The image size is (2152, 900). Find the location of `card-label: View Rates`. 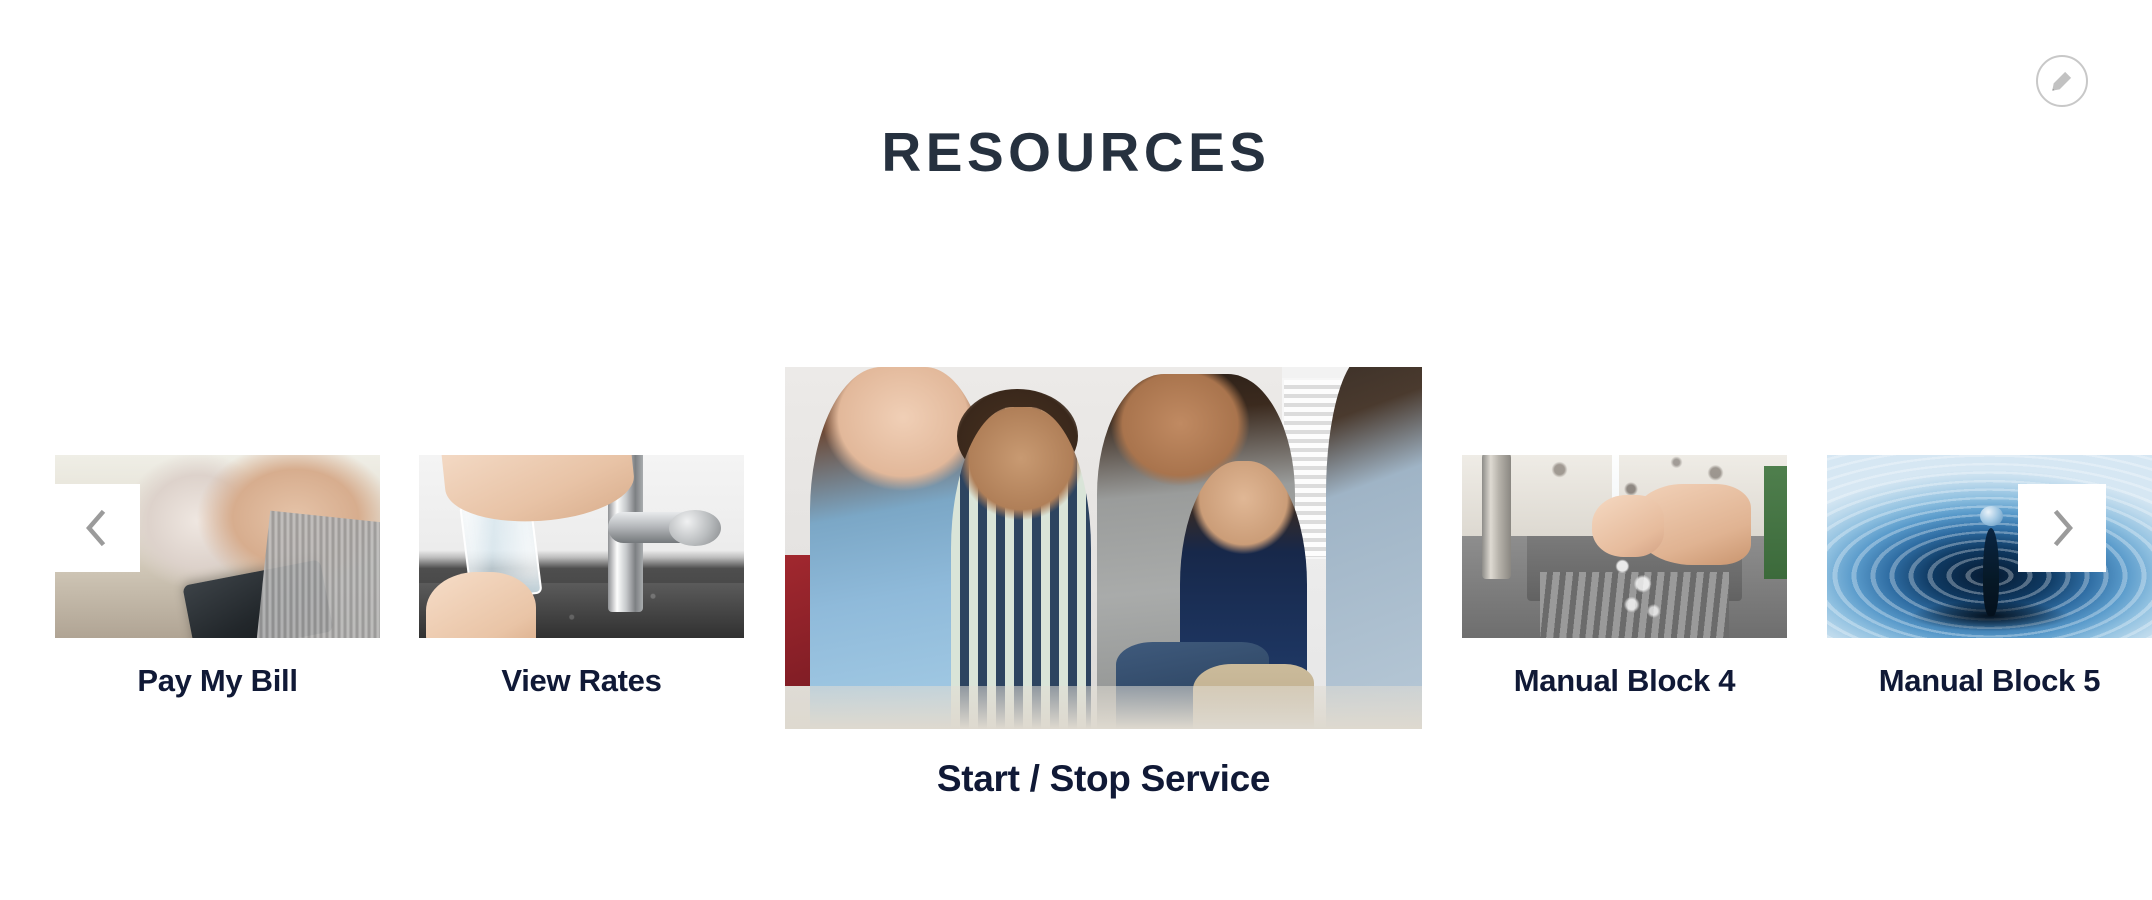

card-label: View Rates is located at coordinates (581, 680).